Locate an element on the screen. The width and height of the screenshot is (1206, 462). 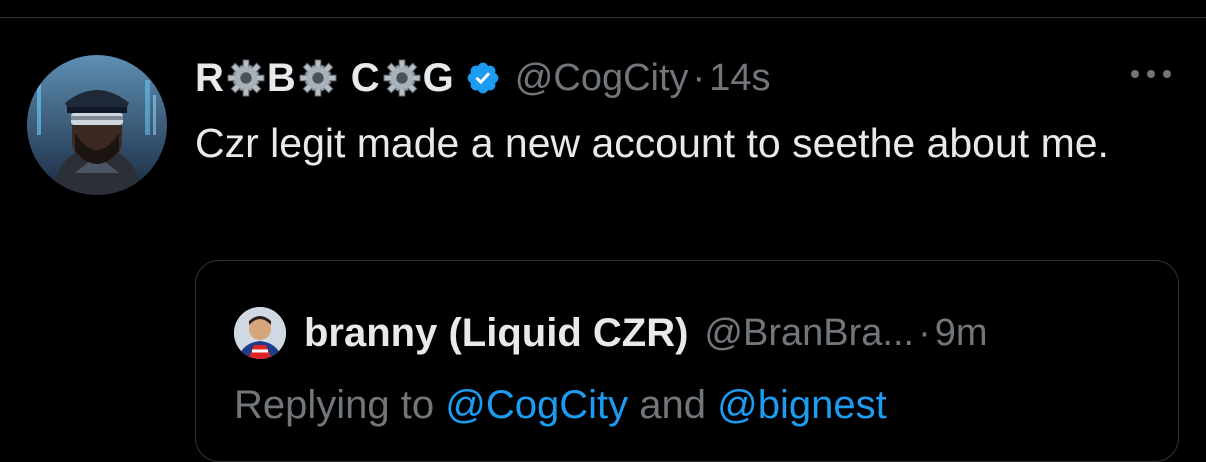
display-name-letter: G is located at coordinates (438, 77).